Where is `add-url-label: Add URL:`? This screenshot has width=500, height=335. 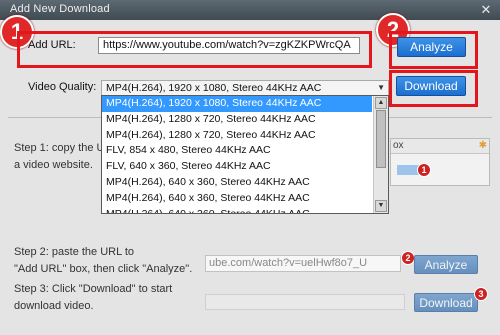
add-url-label: Add URL: is located at coordinates (52, 45).